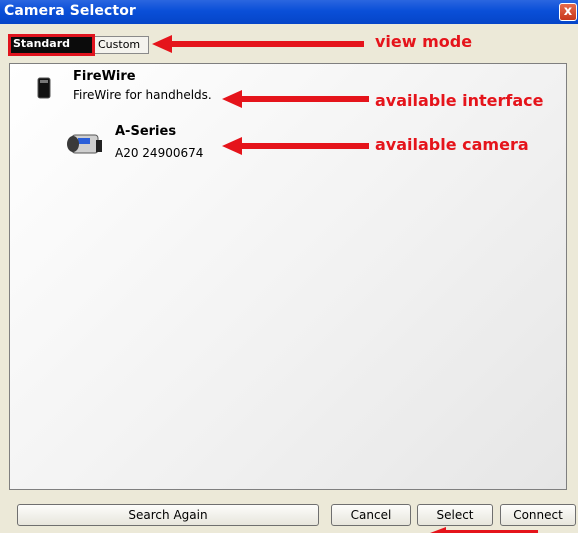 The height and width of the screenshot is (533, 578). I want to click on title-bar: Camera Selector x, so click(289, 12).